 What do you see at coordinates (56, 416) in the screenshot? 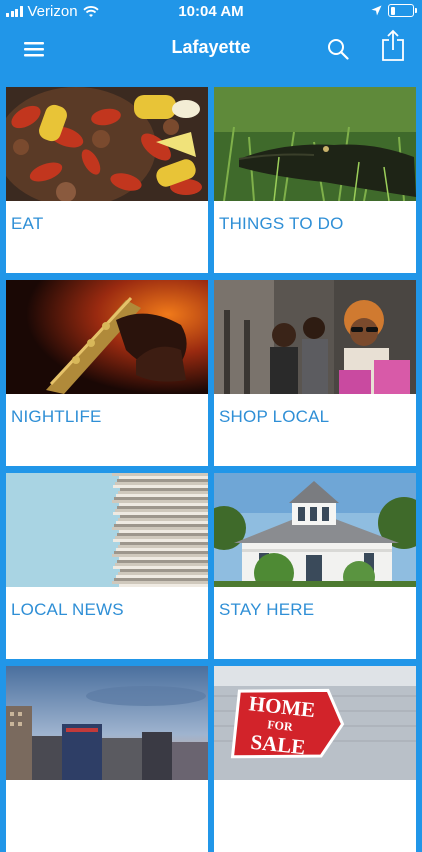
I see `tile-label: NIGHTLIFE` at bounding box center [56, 416].